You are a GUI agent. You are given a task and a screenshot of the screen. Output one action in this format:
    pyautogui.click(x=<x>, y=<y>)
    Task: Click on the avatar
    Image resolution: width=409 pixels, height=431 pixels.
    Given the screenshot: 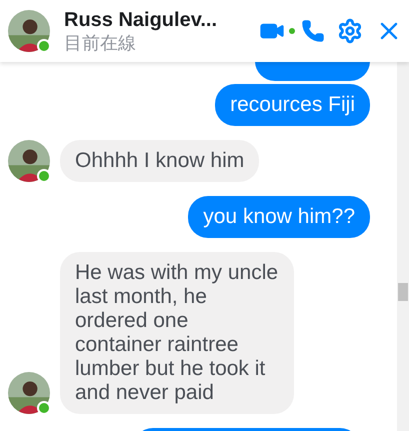 What is the action you would take?
    pyautogui.click(x=29, y=31)
    